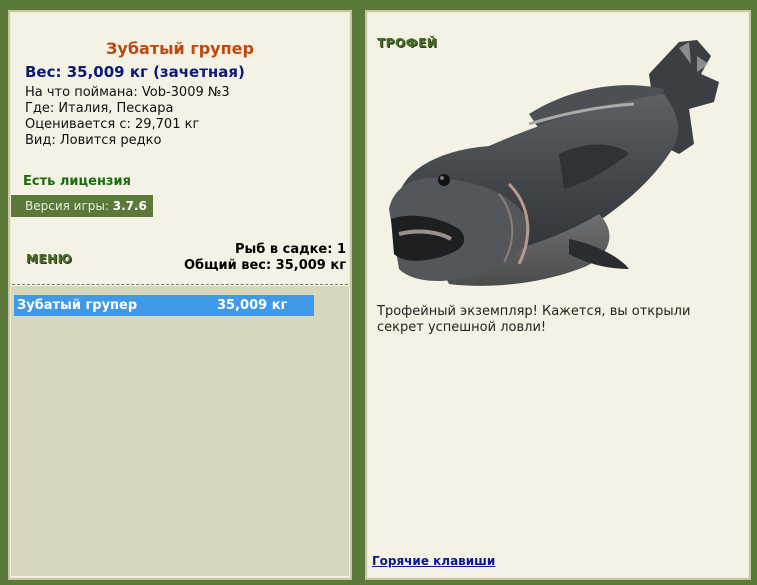  Describe the element at coordinates (99, 108) in the screenshot. I see `location-info: Где: Италия, Пескара` at that location.